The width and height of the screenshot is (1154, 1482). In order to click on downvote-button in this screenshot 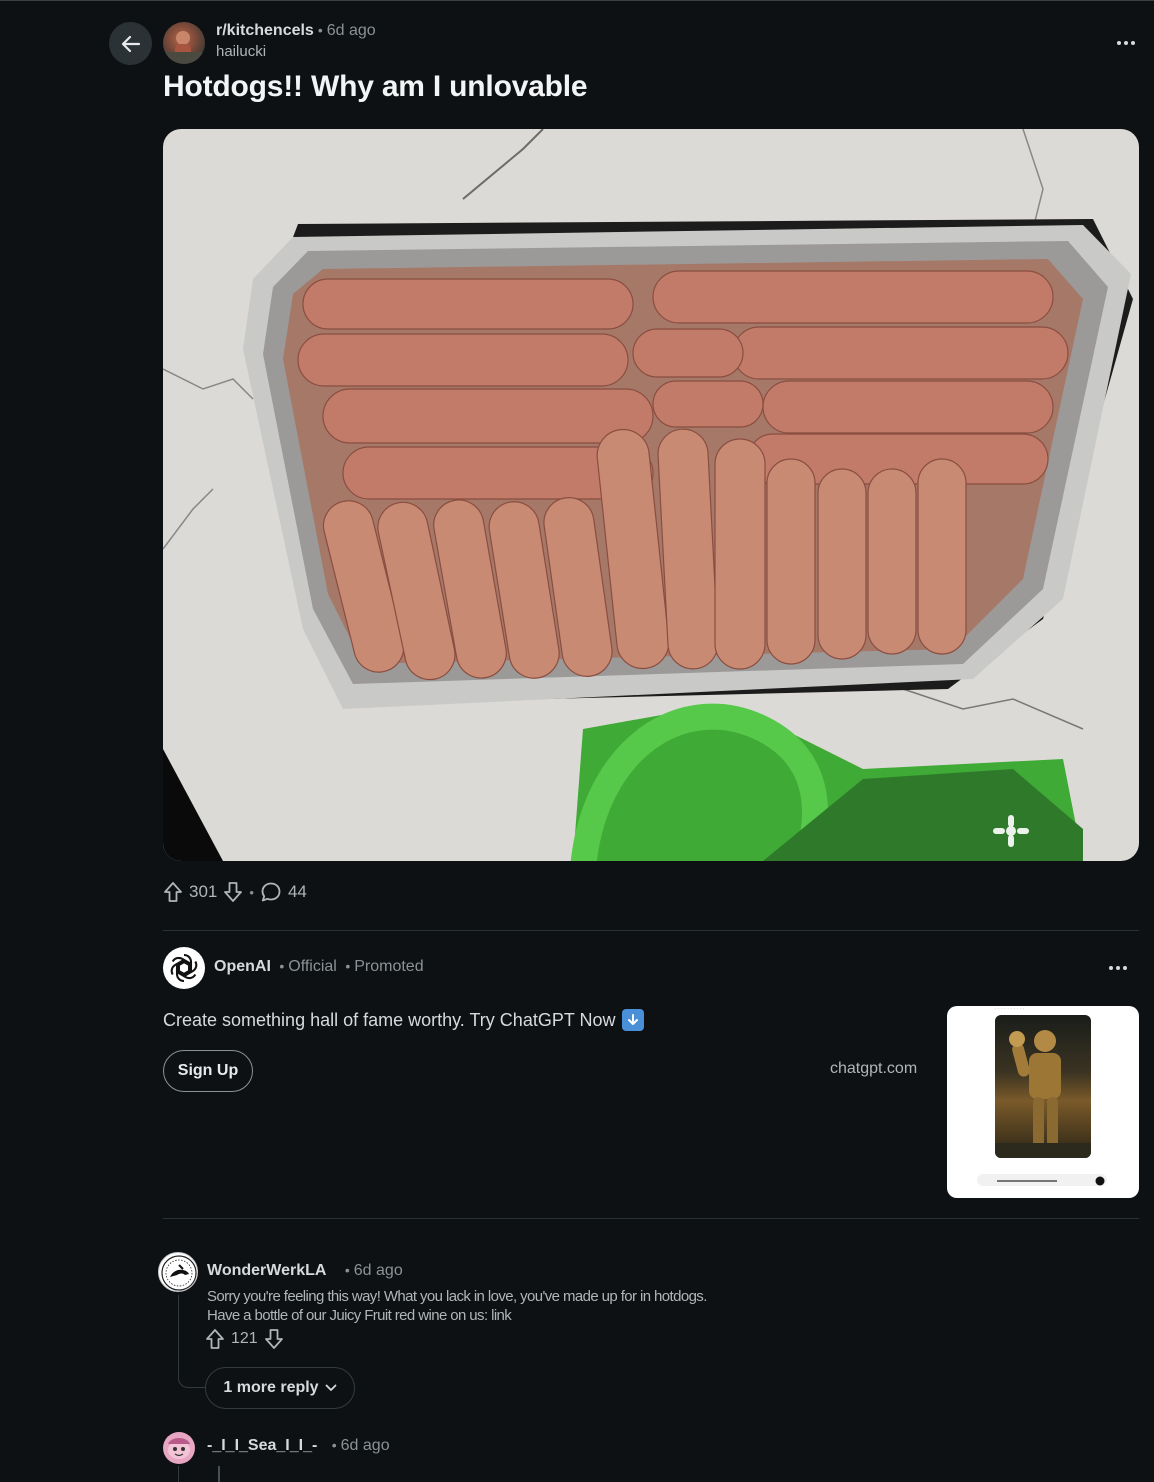, I will do `click(233, 892)`.